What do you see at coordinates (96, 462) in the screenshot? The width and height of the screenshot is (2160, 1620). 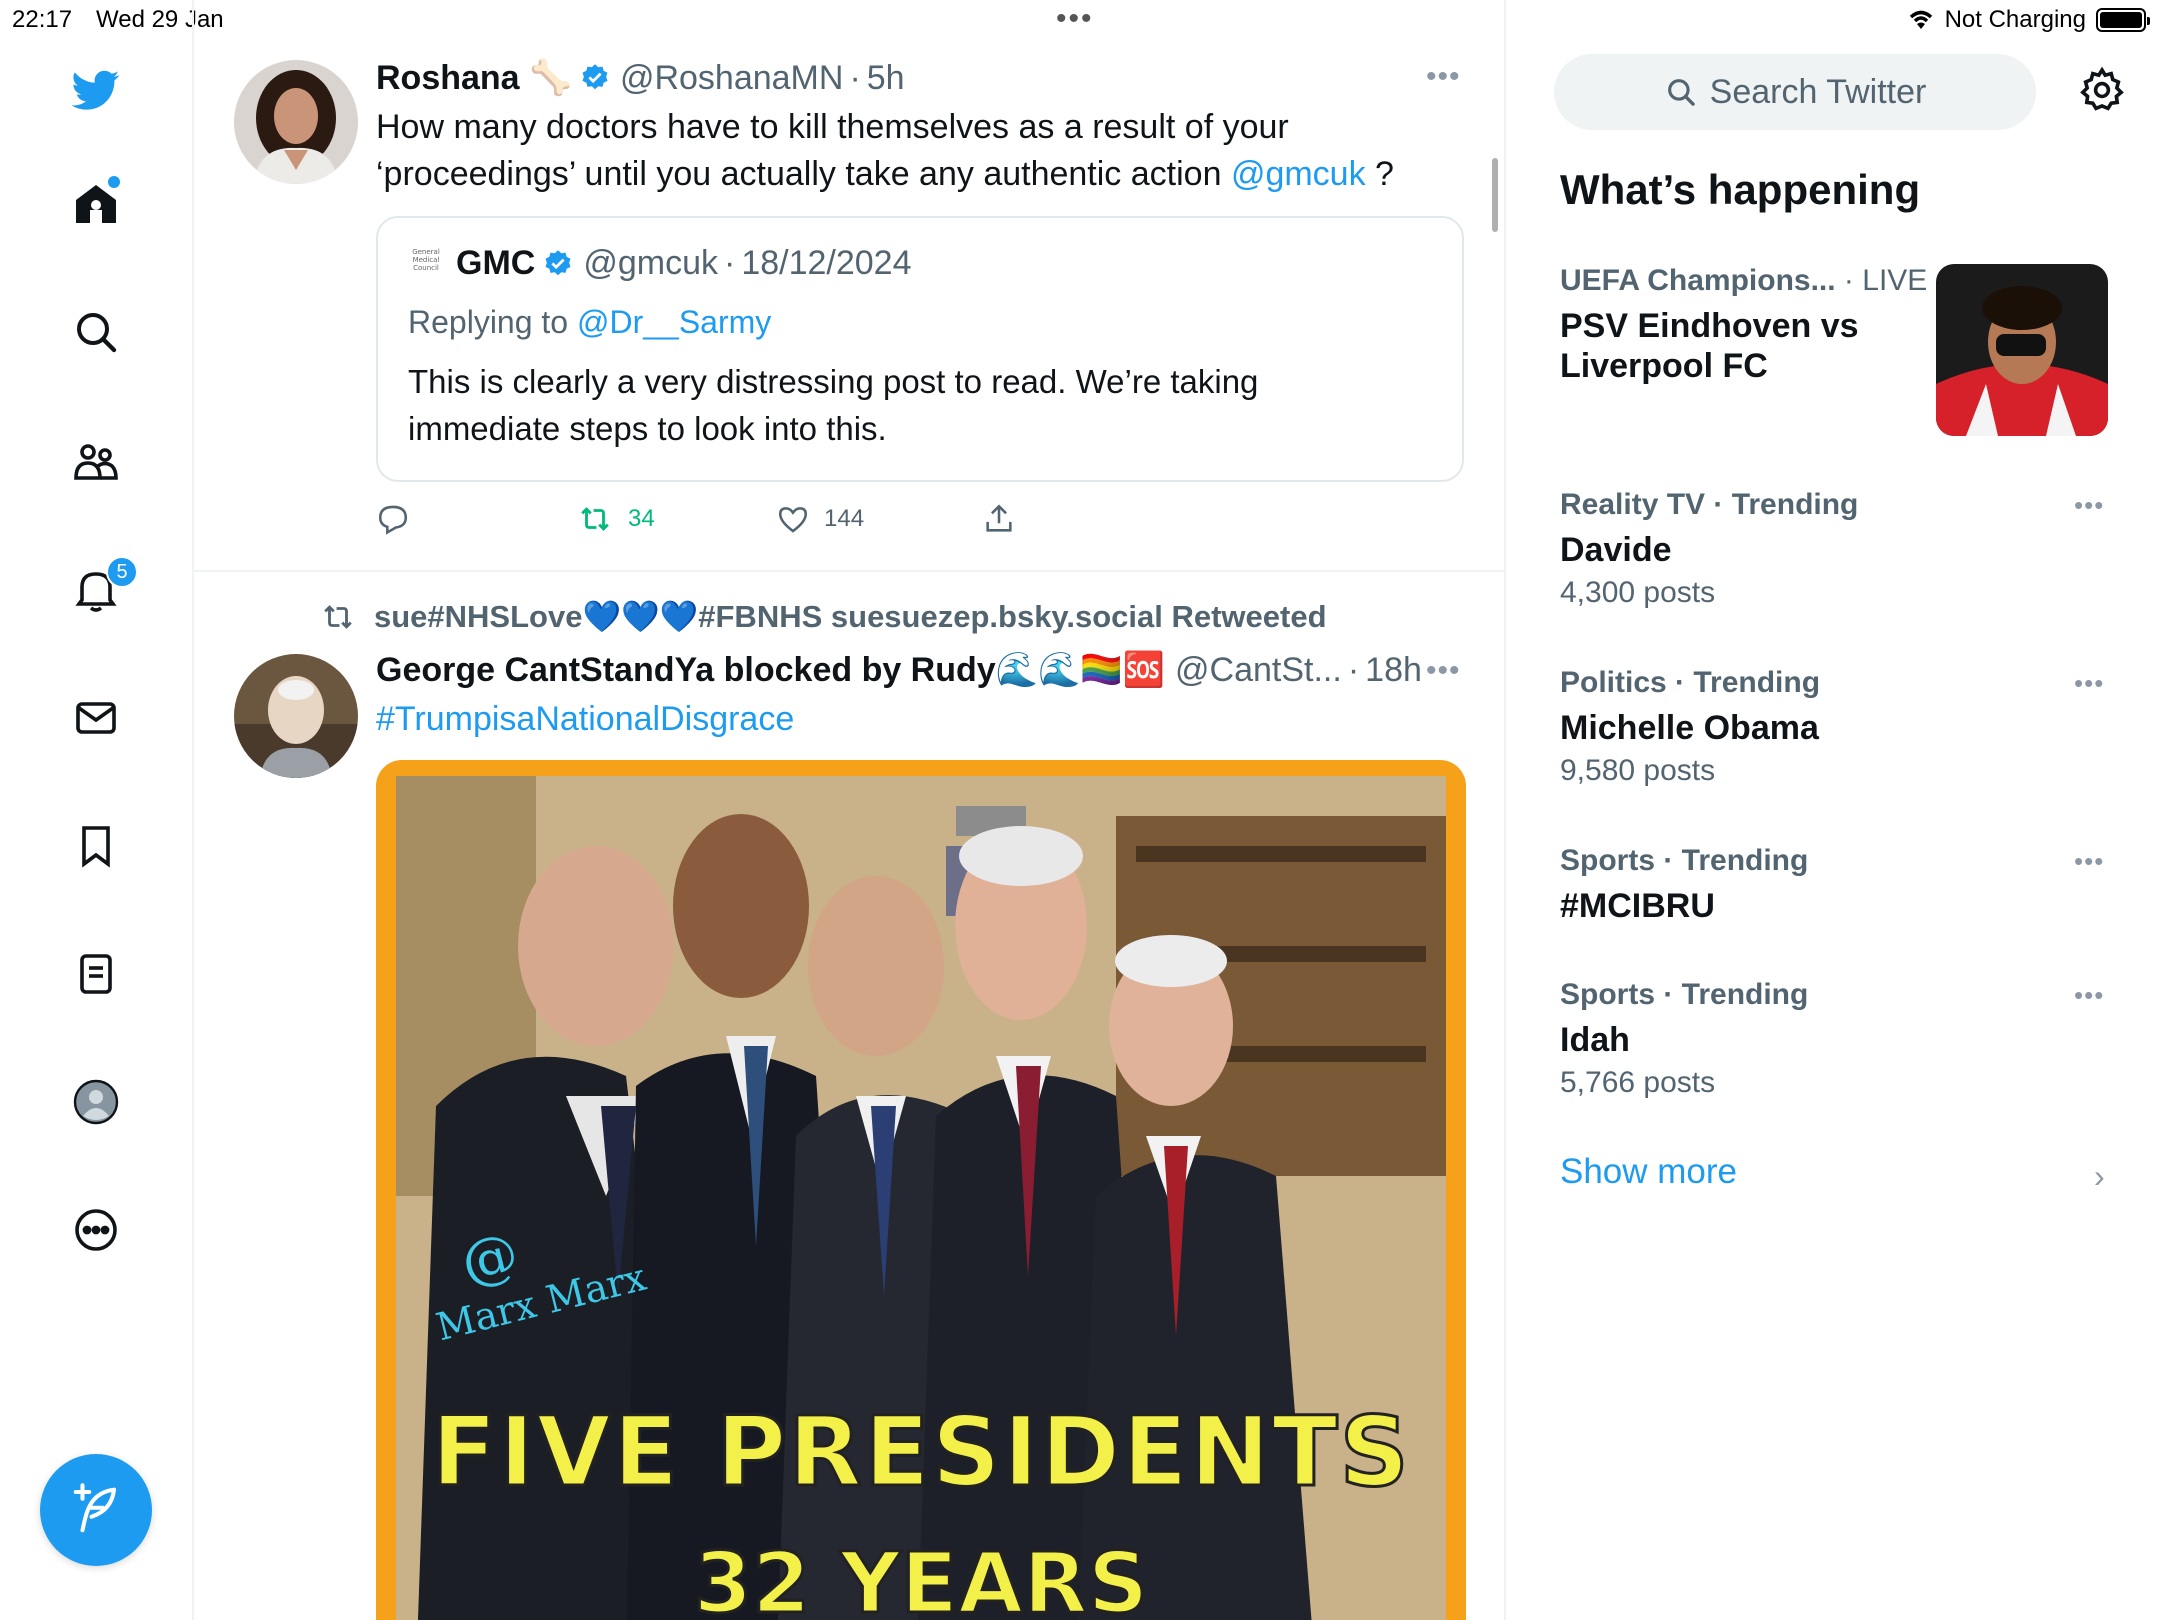 I see `communities-icon` at bounding box center [96, 462].